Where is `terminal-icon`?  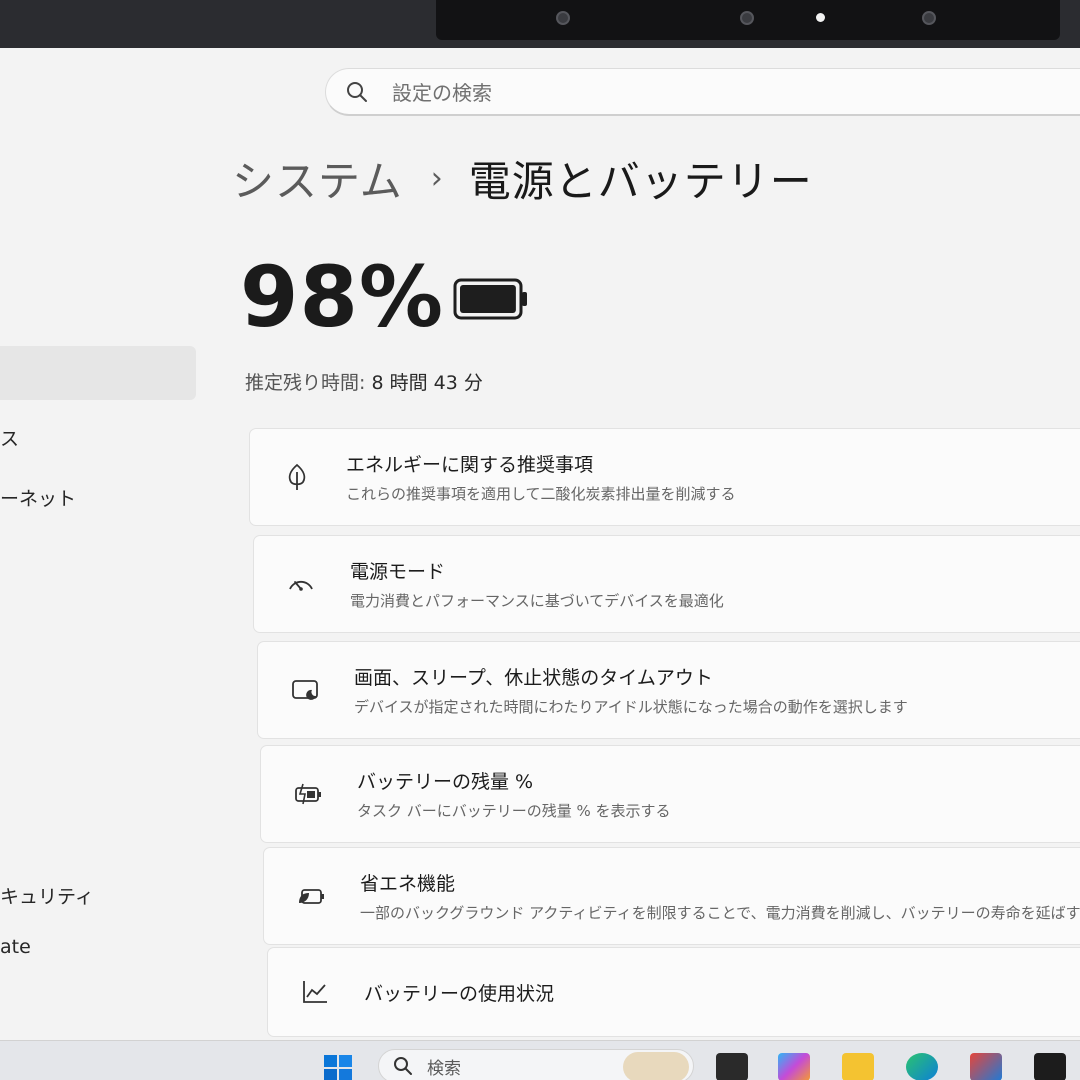 terminal-icon is located at coordinates (1050, 1066).